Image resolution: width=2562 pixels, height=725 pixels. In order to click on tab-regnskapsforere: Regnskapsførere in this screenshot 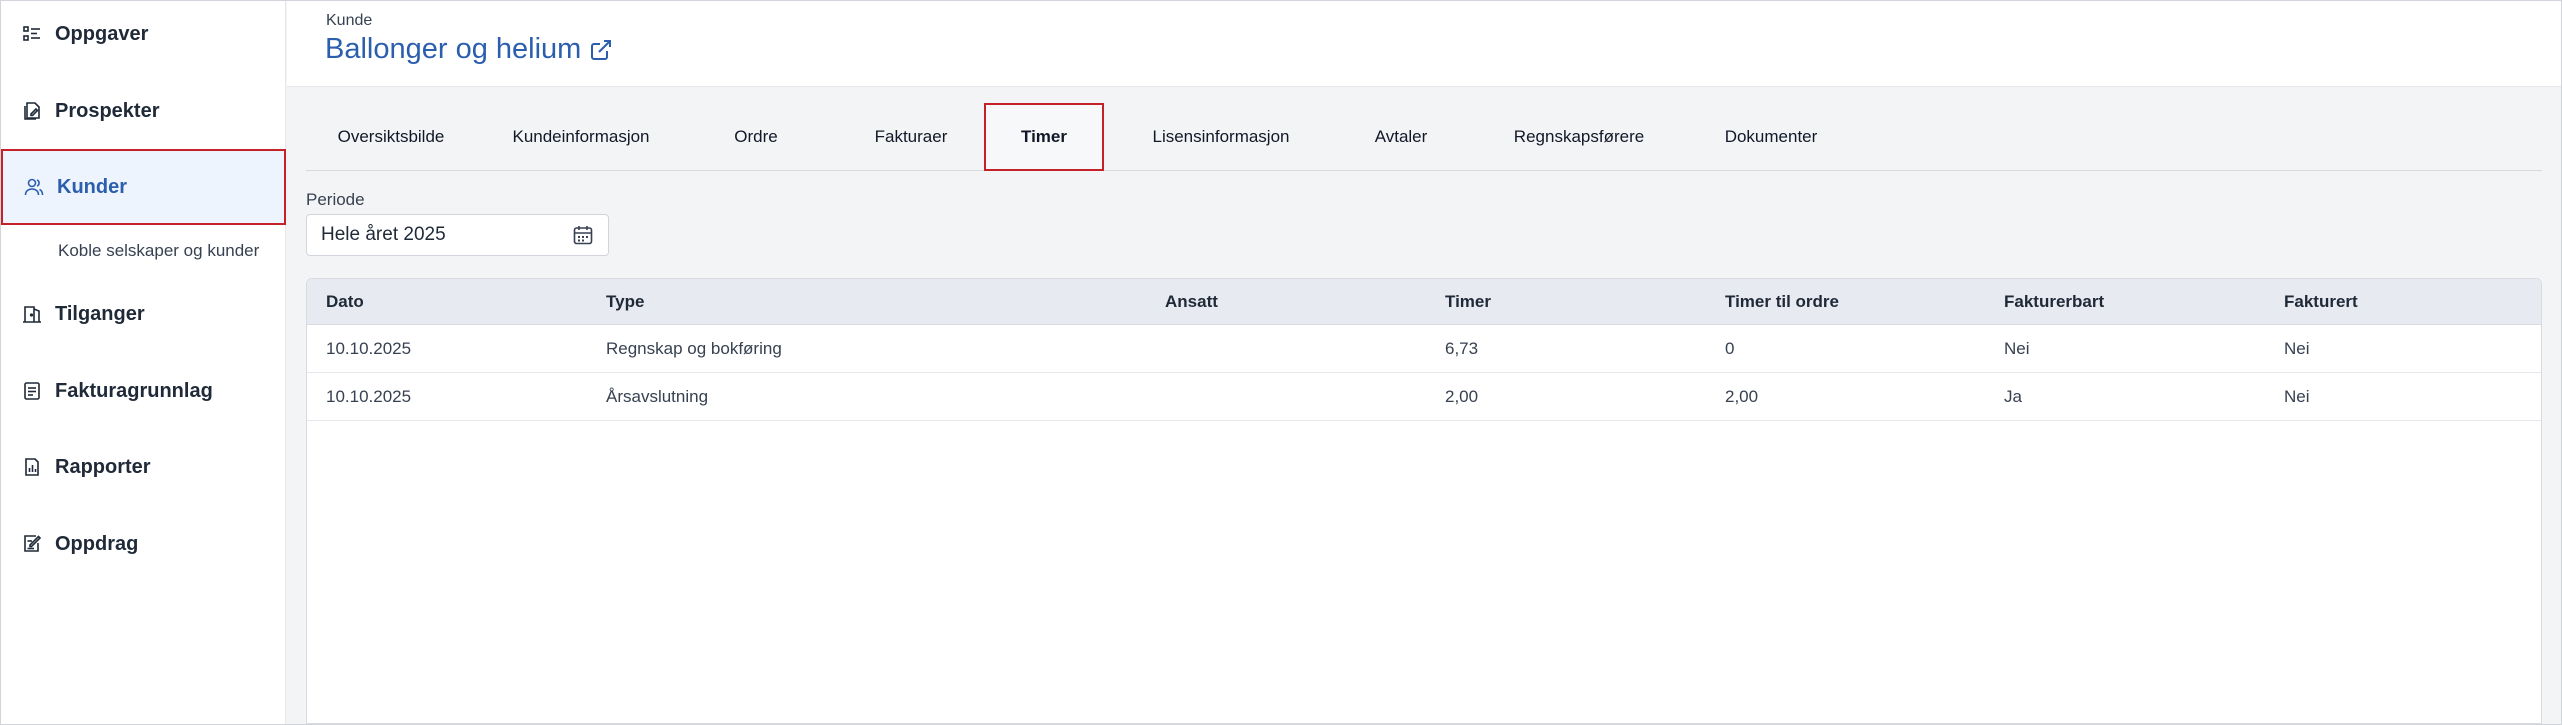, I will do `click(1579, 137)`.